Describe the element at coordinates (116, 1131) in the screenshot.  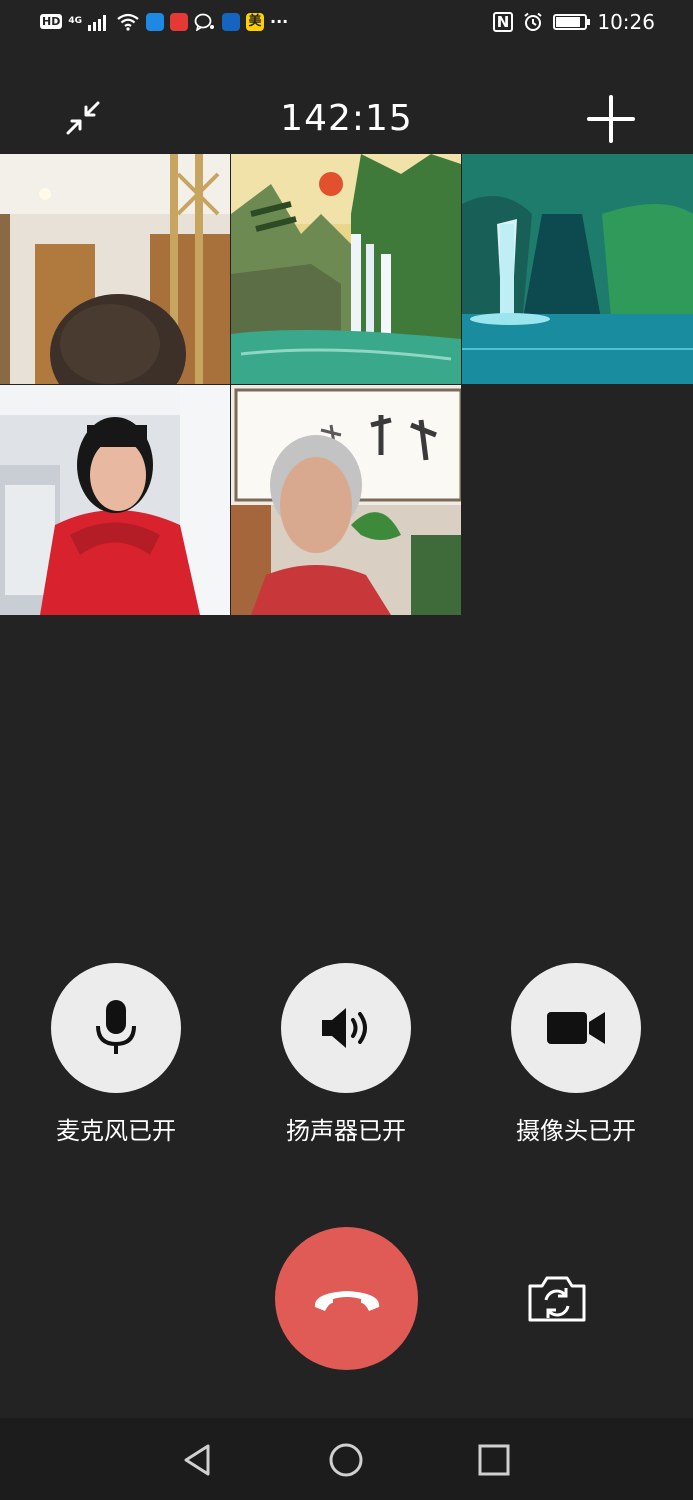
I see `microphone-label: 麦克风已开` at that location.